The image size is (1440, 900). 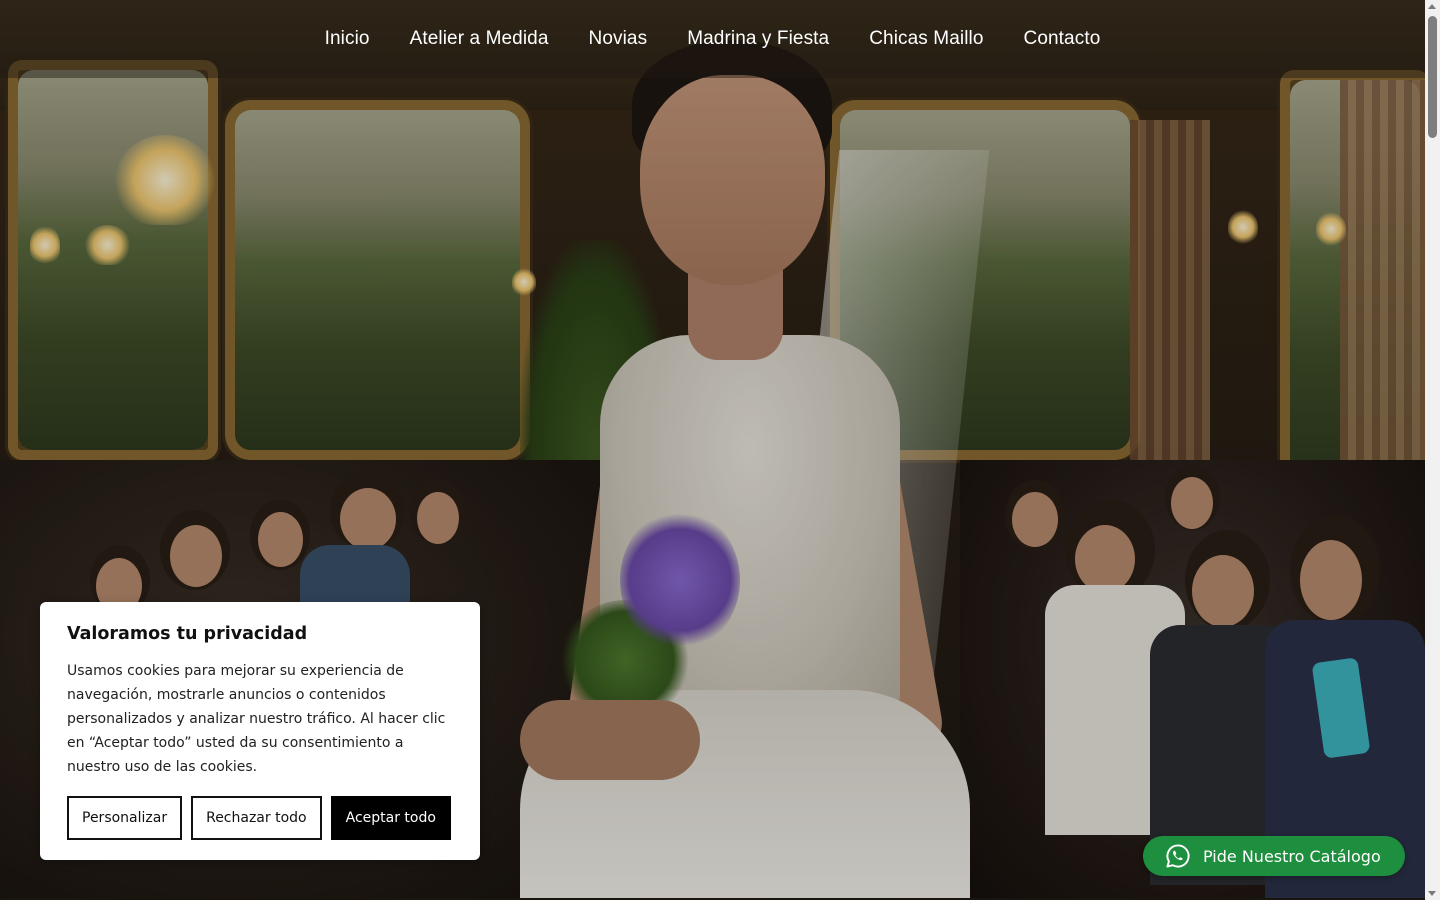 What do you see at coordinates (256, 818) in the screenshot?
I see `reject-all-cookies-button: Rechazar todo` at bounding box center [256, 818].